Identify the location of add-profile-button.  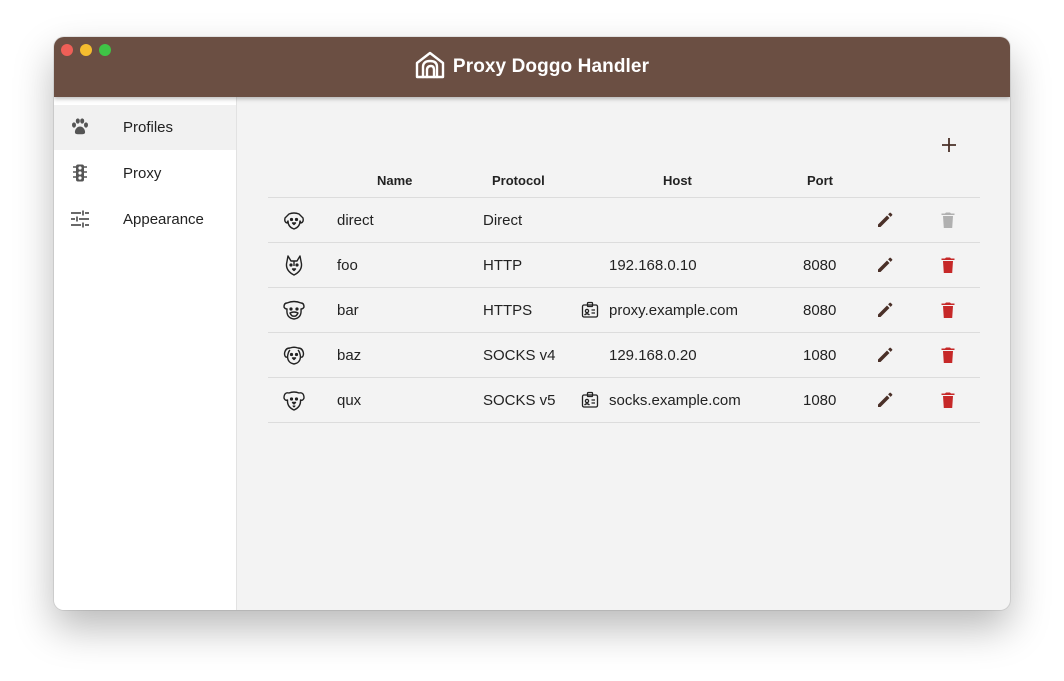
(949, 145).